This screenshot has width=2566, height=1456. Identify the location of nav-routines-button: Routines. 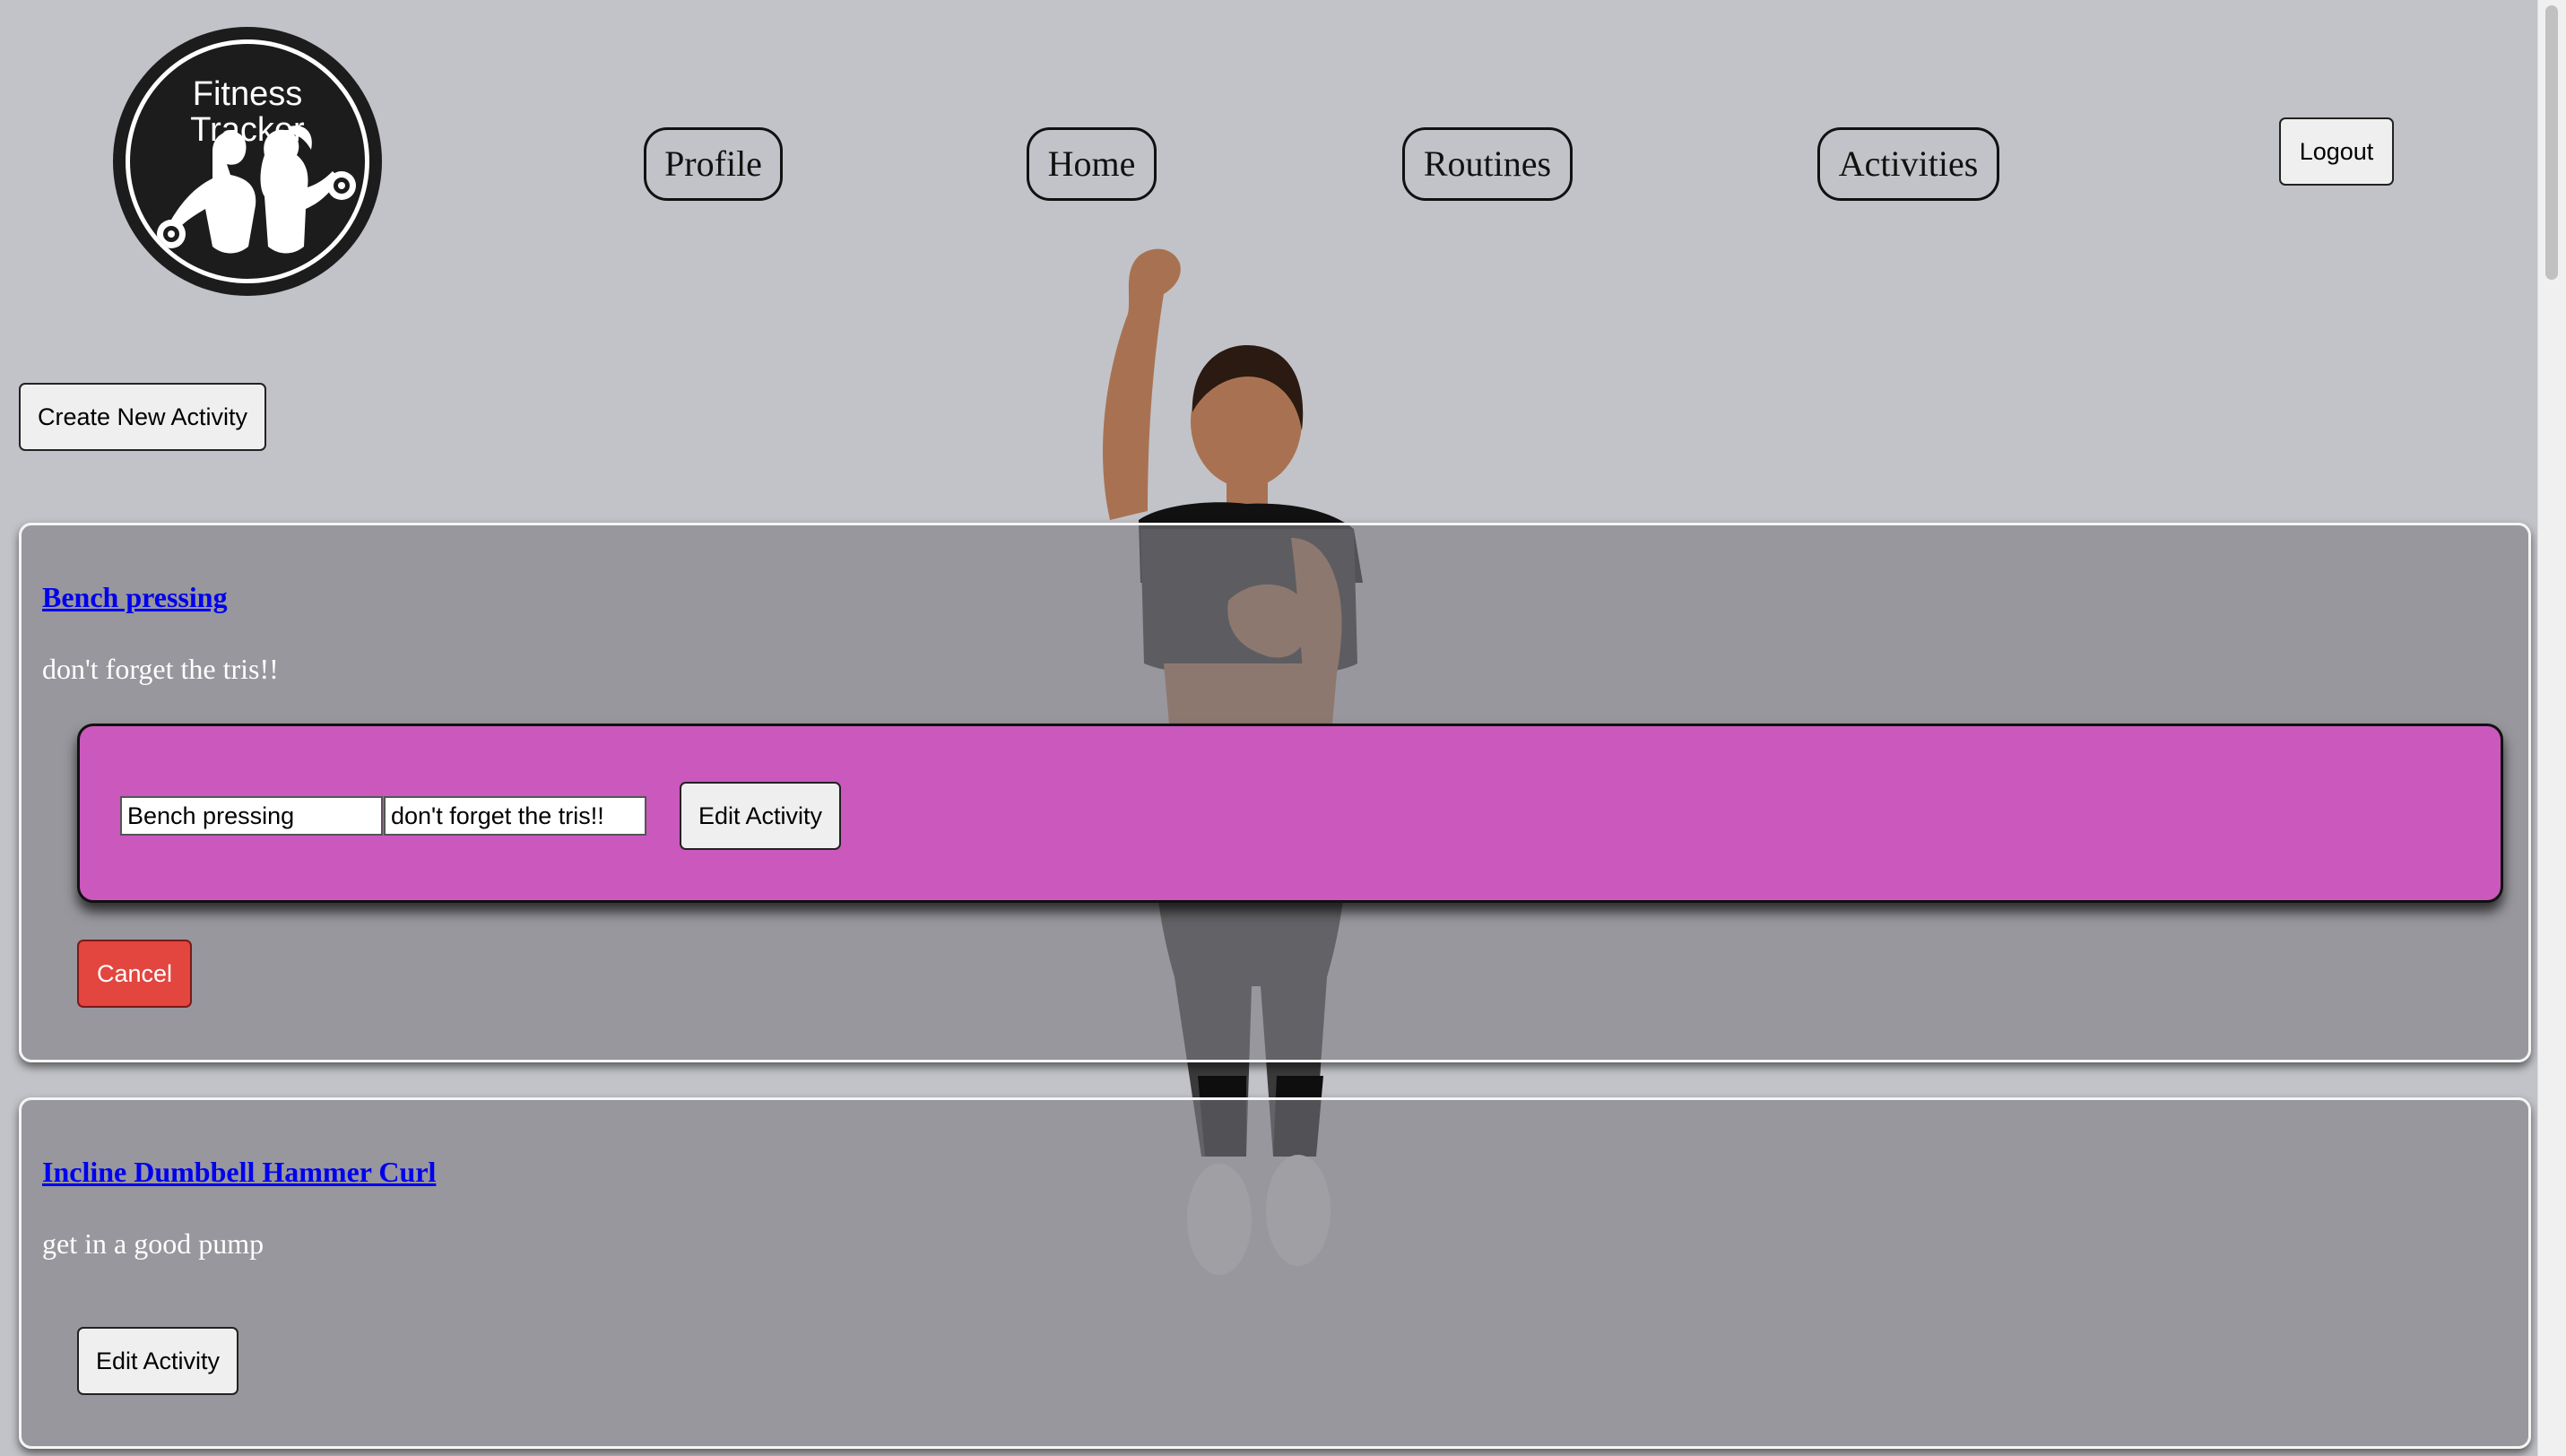
(1487, 164).